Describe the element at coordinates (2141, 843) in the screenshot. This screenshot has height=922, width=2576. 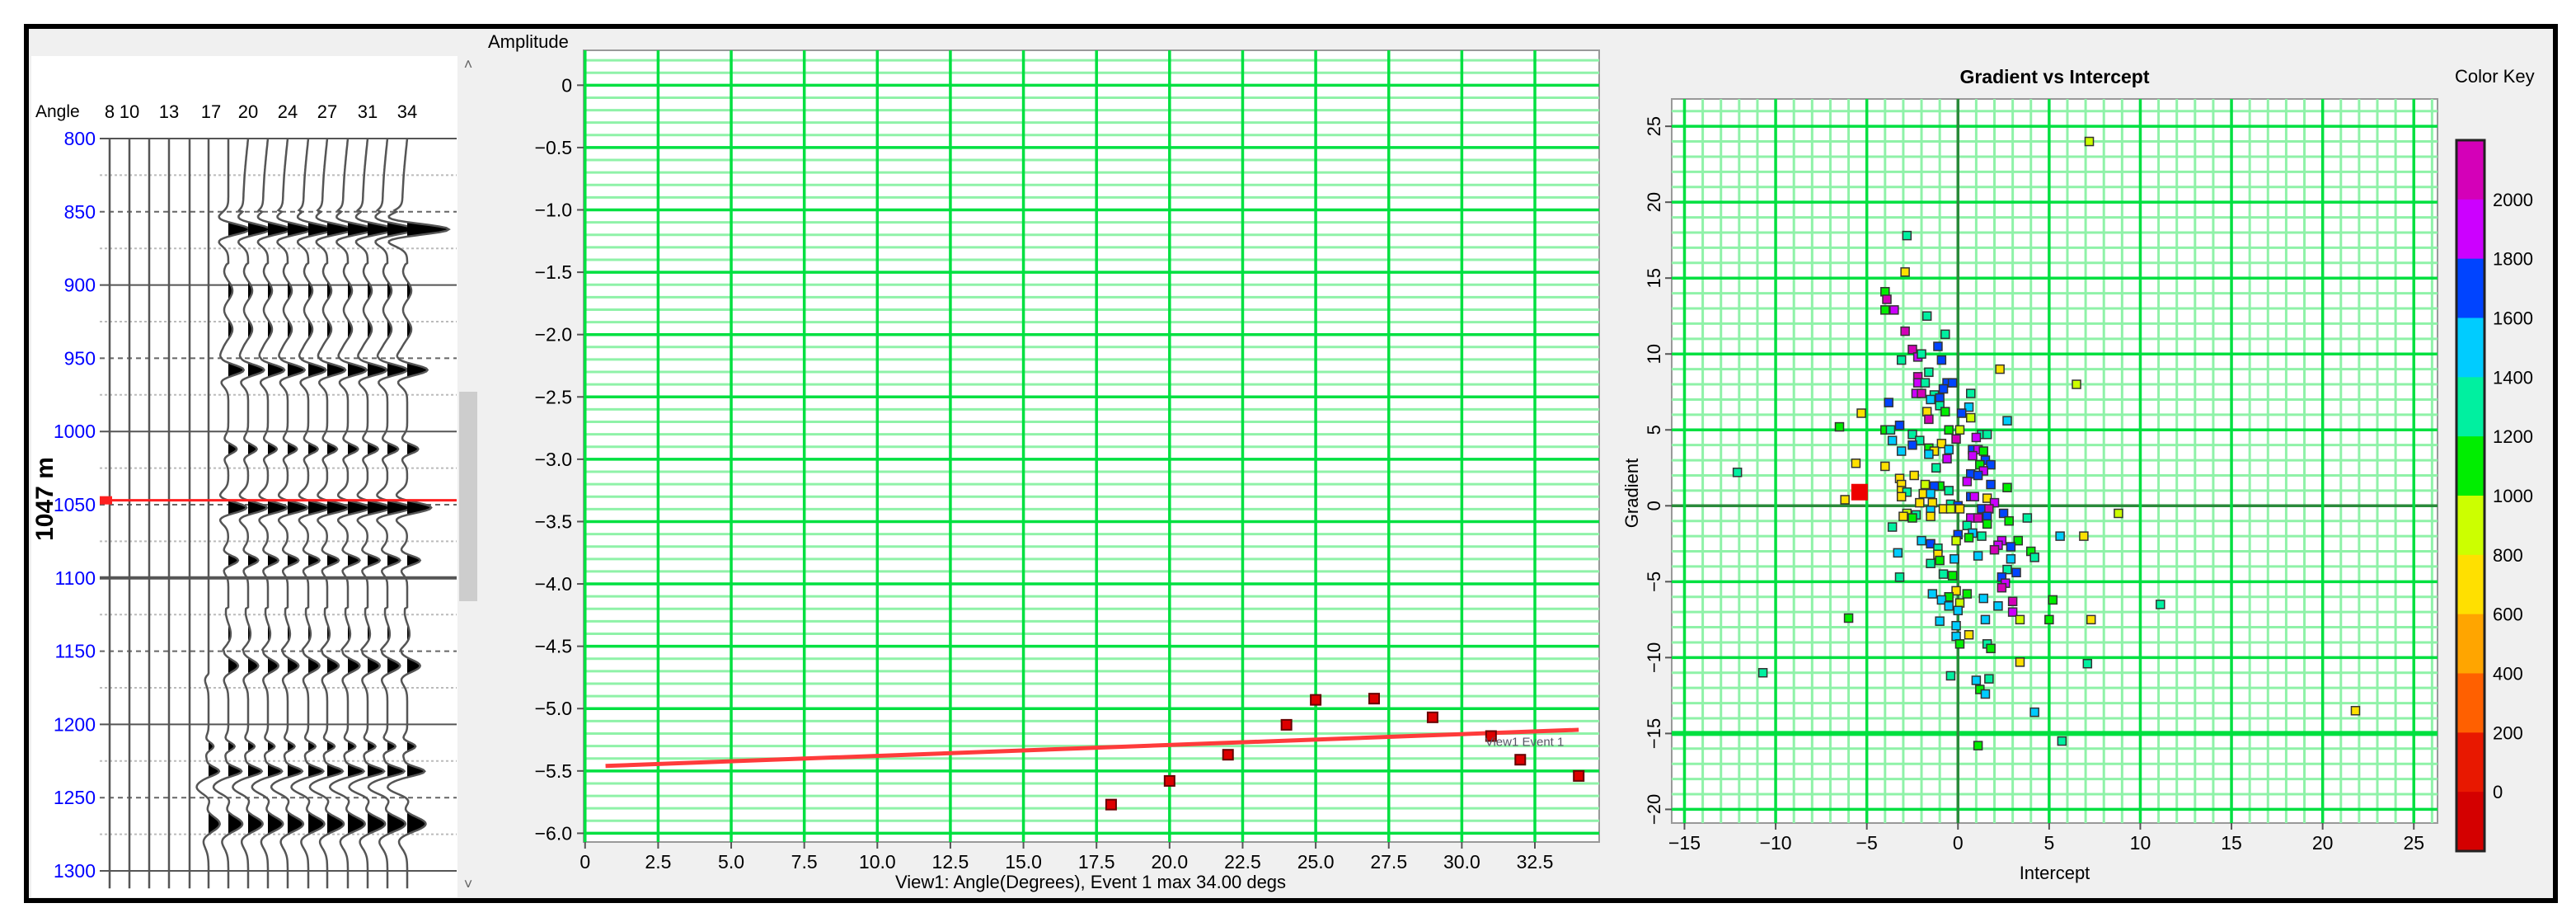
I see `x-tick-label: 10` at that location.